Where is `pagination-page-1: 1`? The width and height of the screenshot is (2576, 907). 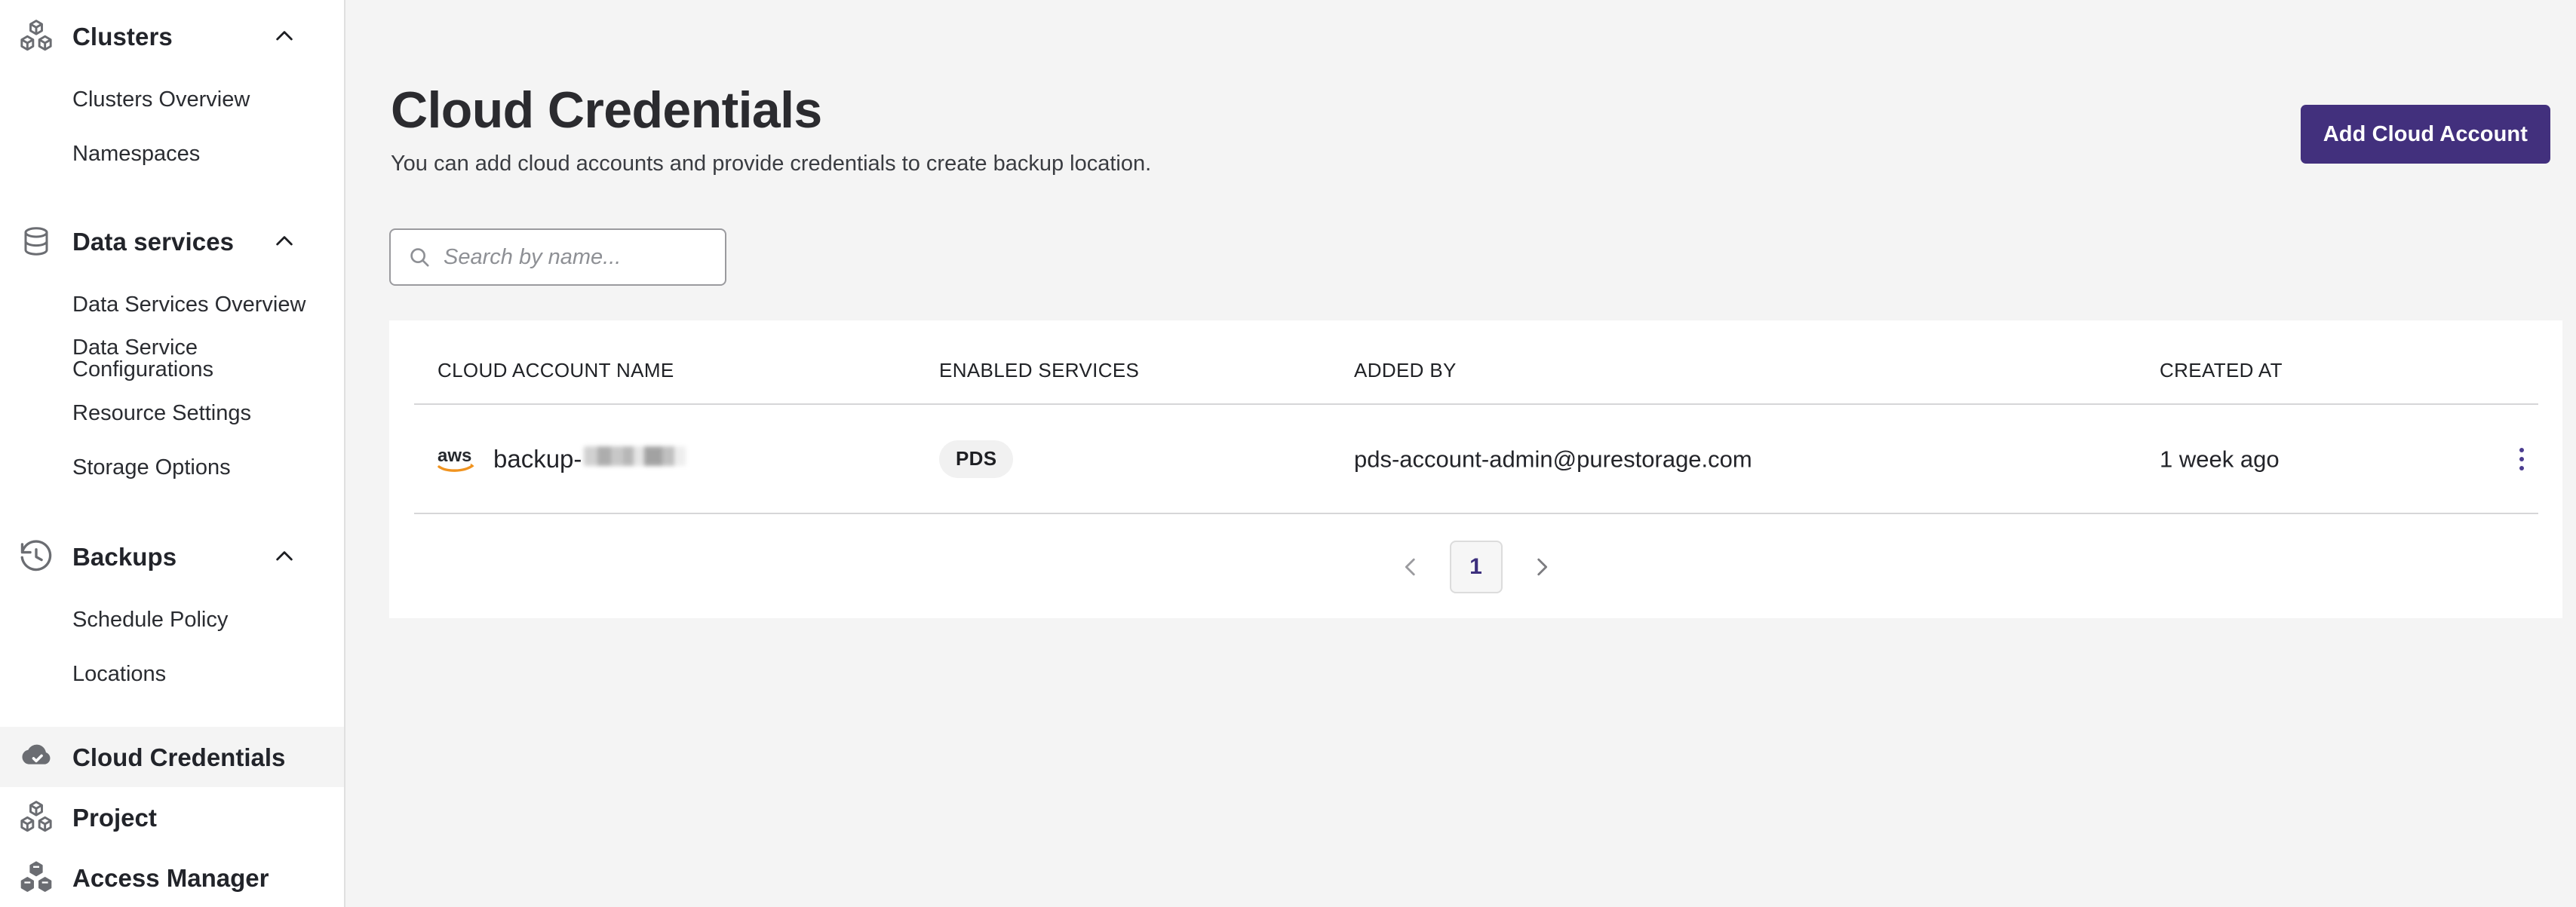 pagination-page-1: 1 is located at coordinates (1476, 566).